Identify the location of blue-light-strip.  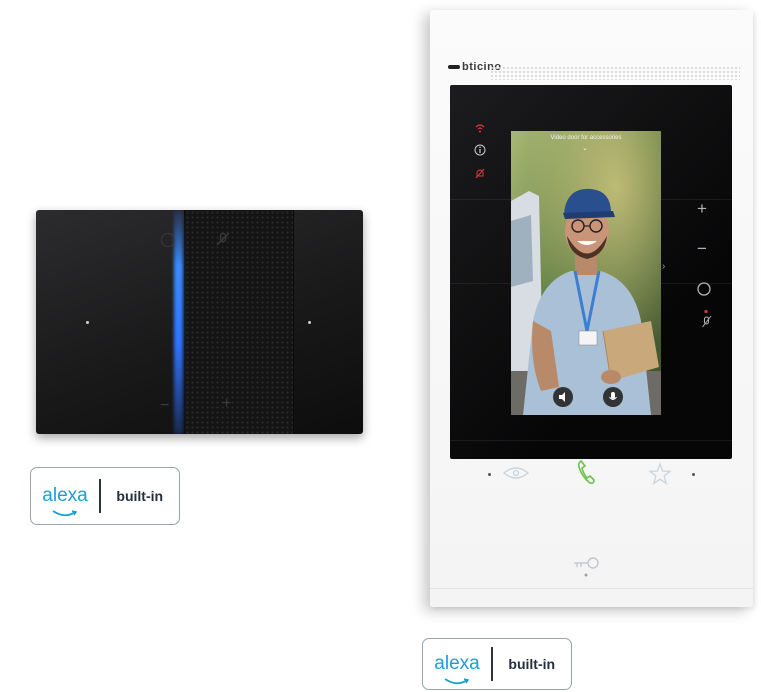
(178, 322).